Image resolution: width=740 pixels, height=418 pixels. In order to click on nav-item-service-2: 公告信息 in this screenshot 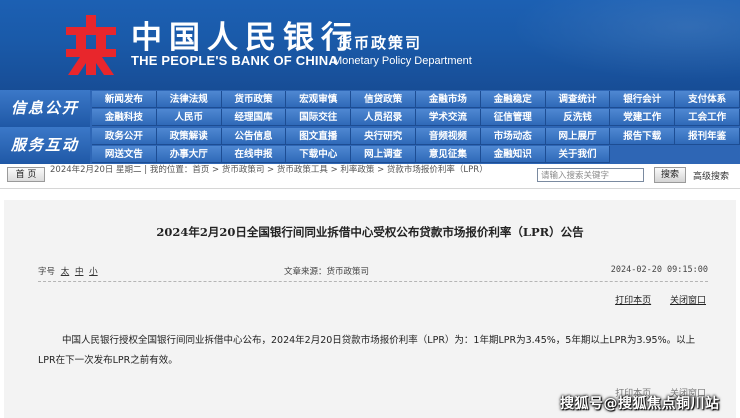, I will do `click(254, 136)`.